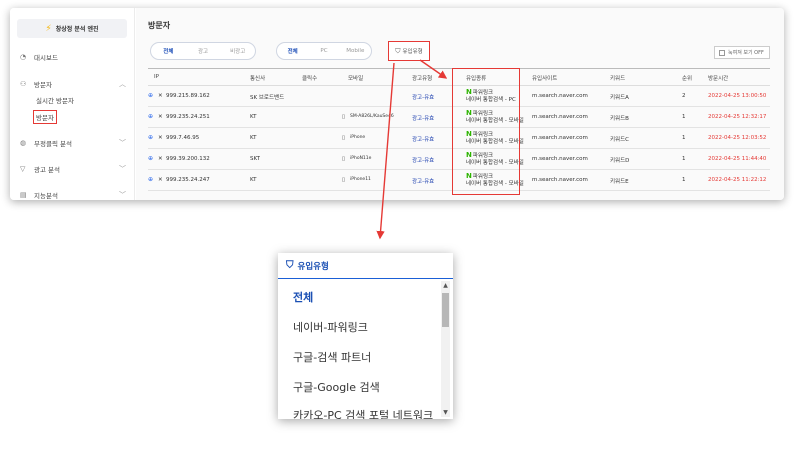 The width and height of the screenshot is (800, 449). I want to click on tab-ad-all: 전체, so click(168, 51).